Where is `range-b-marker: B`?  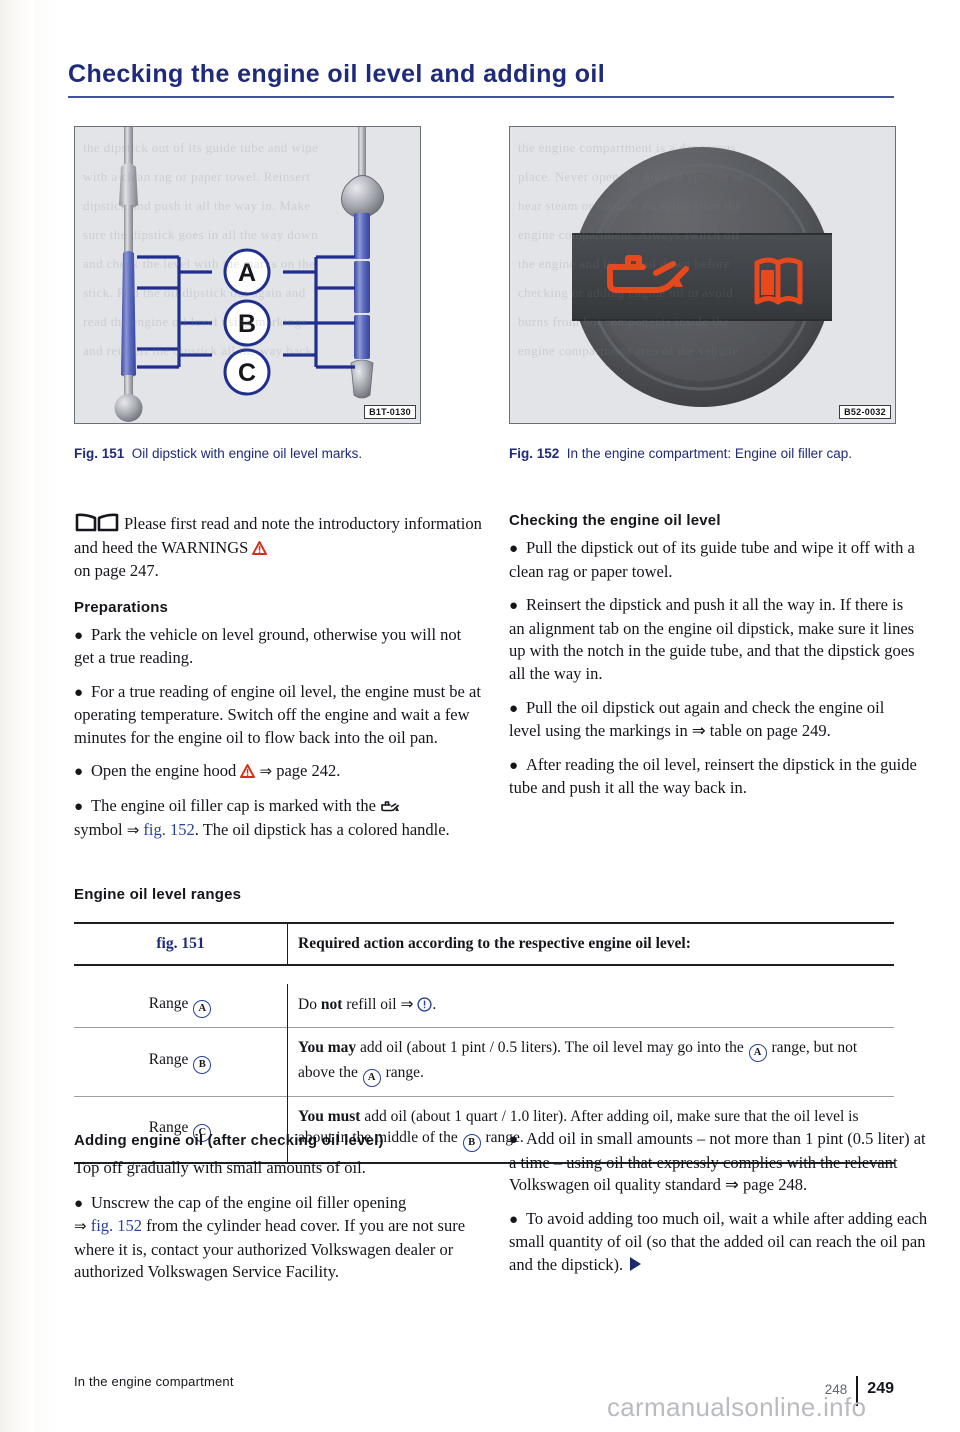
range-b-marker: B is located at coordinates (202, 1065).